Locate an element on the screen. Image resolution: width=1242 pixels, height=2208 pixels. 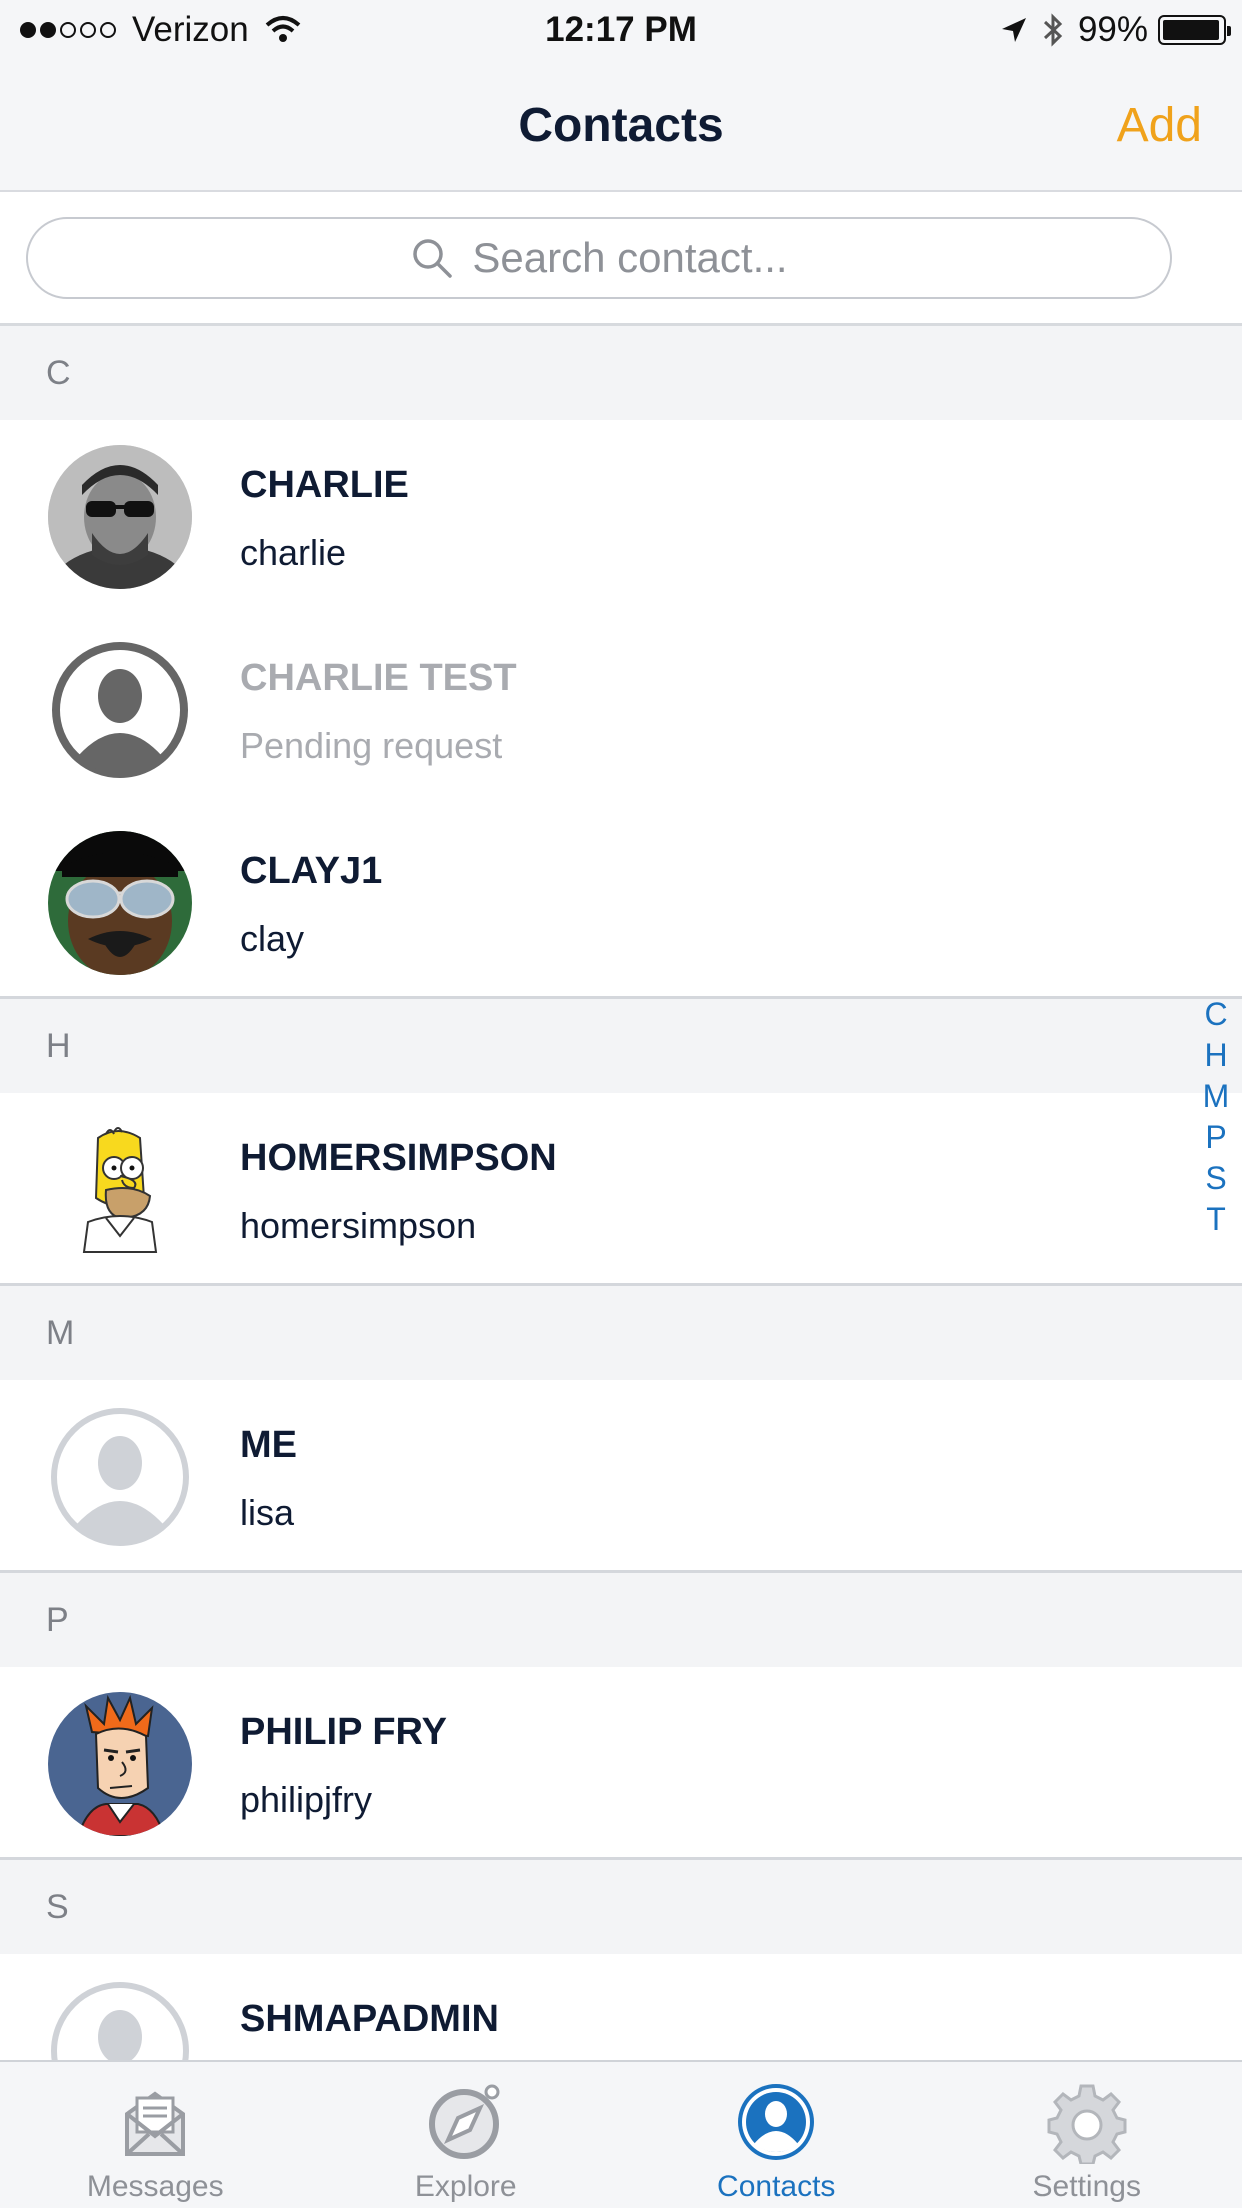
page-title: Contacts is located at coordinates (621, 125).